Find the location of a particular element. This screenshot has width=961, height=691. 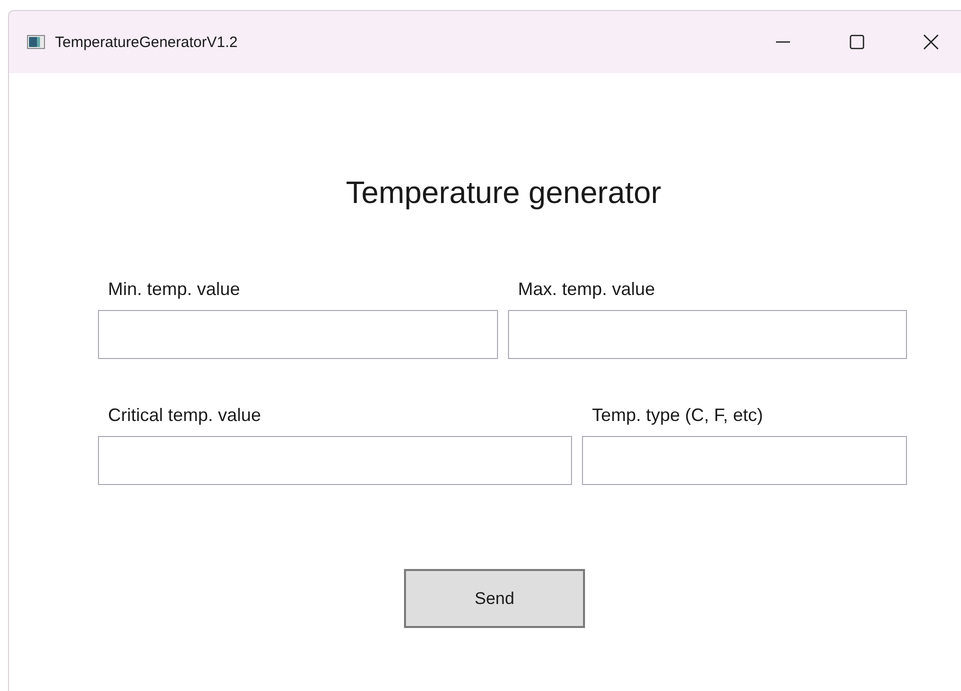

app-icon is located at coordinates (36, 42).